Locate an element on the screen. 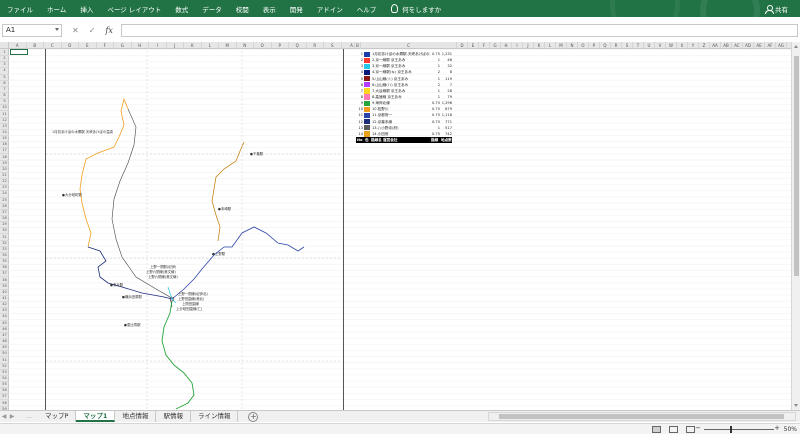 The width and height of the screenshot is (800, 434). share-button: 共有 is located at coordinates (776, 9).